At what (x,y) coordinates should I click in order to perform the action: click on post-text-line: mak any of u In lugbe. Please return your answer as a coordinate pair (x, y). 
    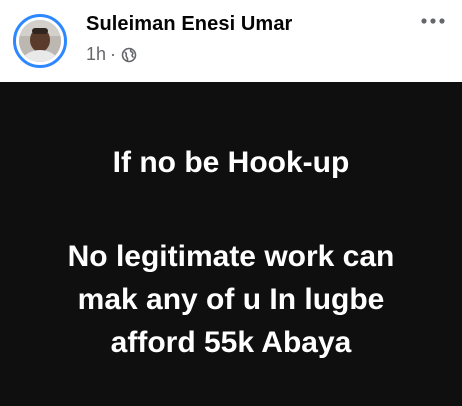
    Looking at the image, I should click on (231, 299).